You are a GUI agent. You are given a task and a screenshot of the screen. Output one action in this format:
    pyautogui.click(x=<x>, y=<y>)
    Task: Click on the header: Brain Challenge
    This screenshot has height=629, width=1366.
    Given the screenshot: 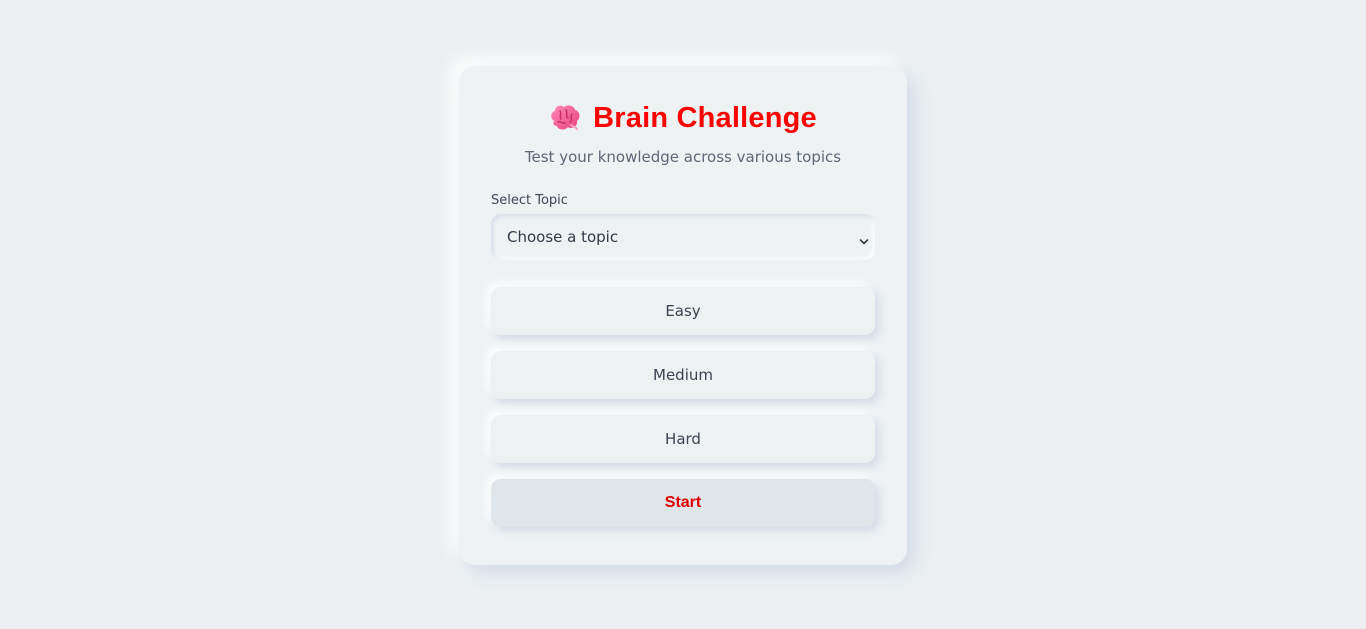 What is the action you would take?
    pyautogui.click(x=683, y=118)
    